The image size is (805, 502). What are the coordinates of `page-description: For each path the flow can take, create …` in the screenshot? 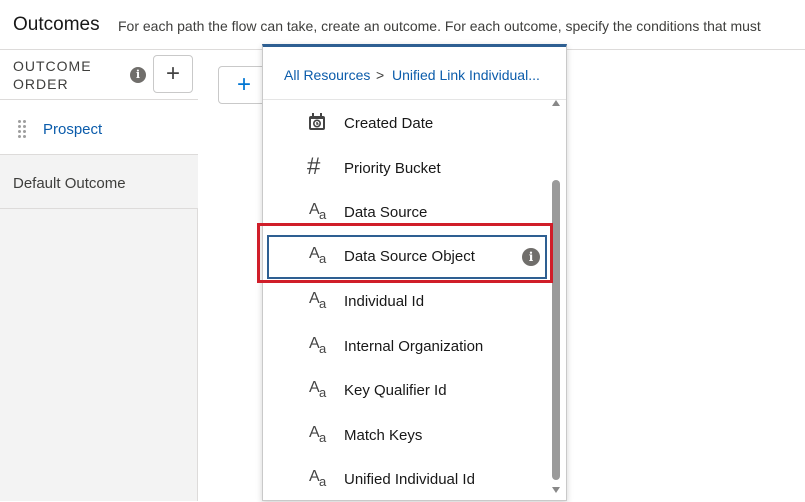 It's located at (439, 26).